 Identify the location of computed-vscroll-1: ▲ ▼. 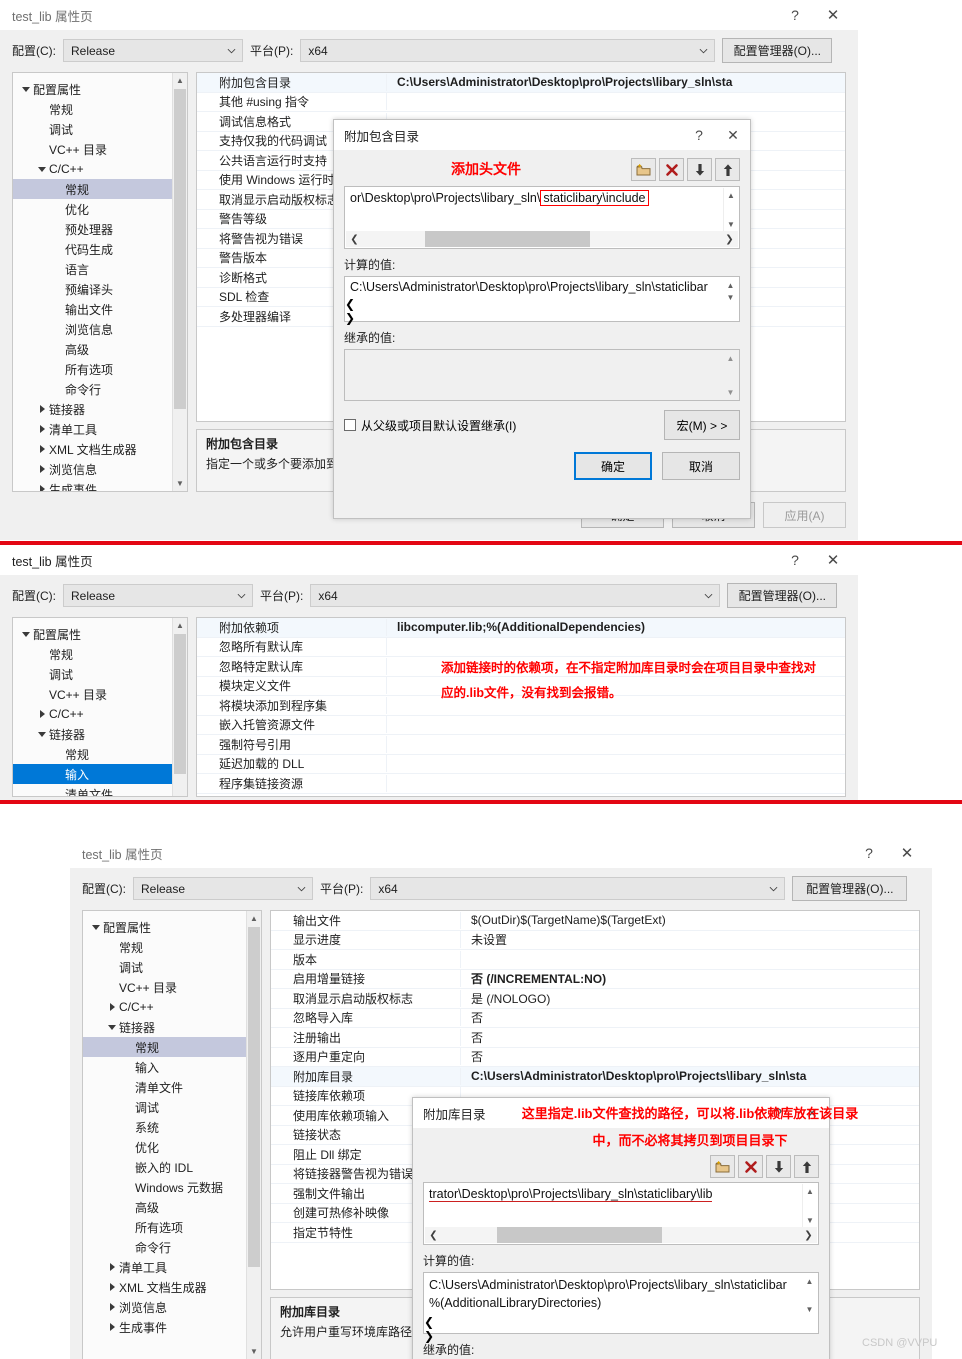
(730, 291).